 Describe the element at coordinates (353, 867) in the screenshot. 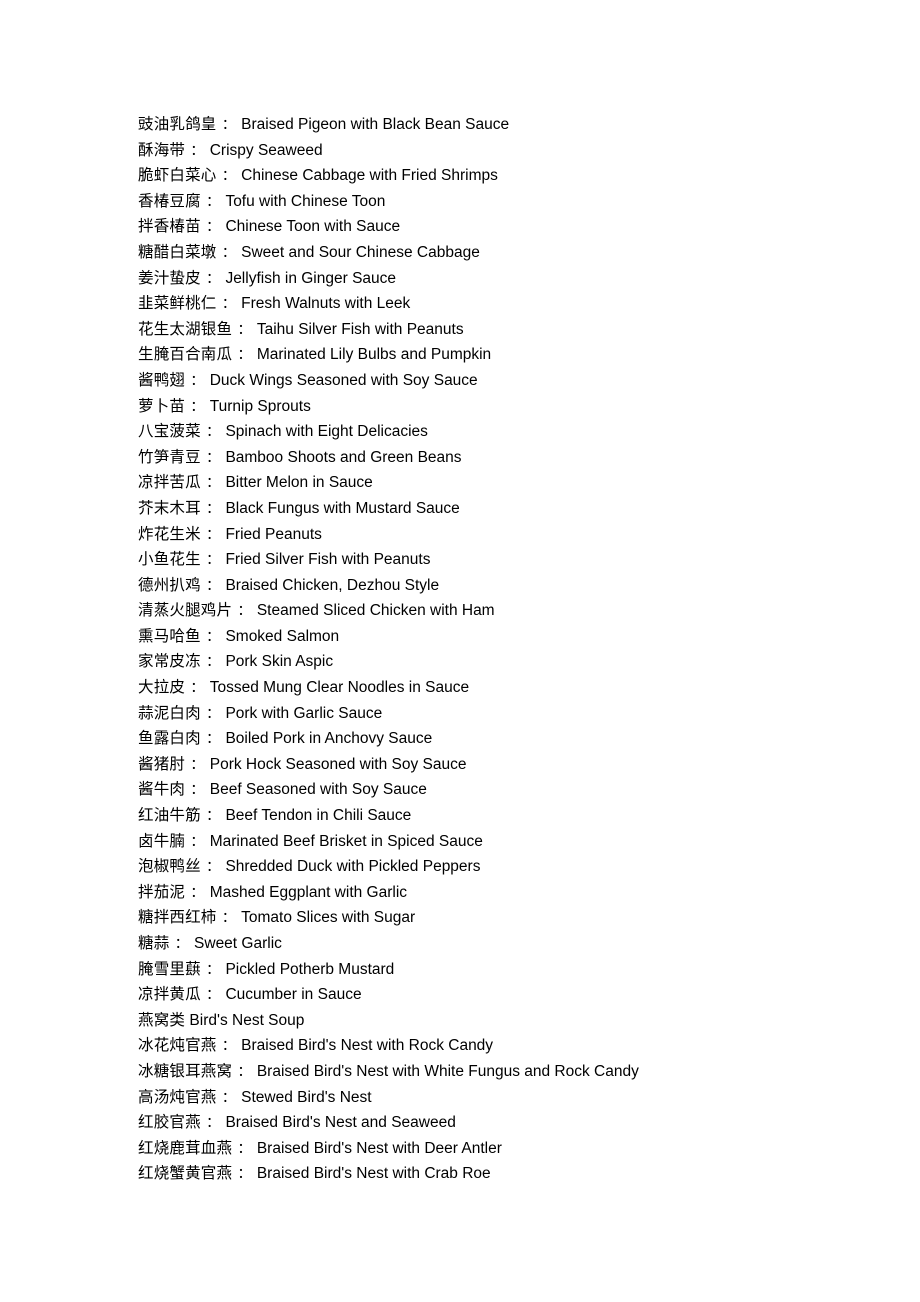

I see `menu-entry-name-en: Shredded Duck with Pickled Peppers` at that location.